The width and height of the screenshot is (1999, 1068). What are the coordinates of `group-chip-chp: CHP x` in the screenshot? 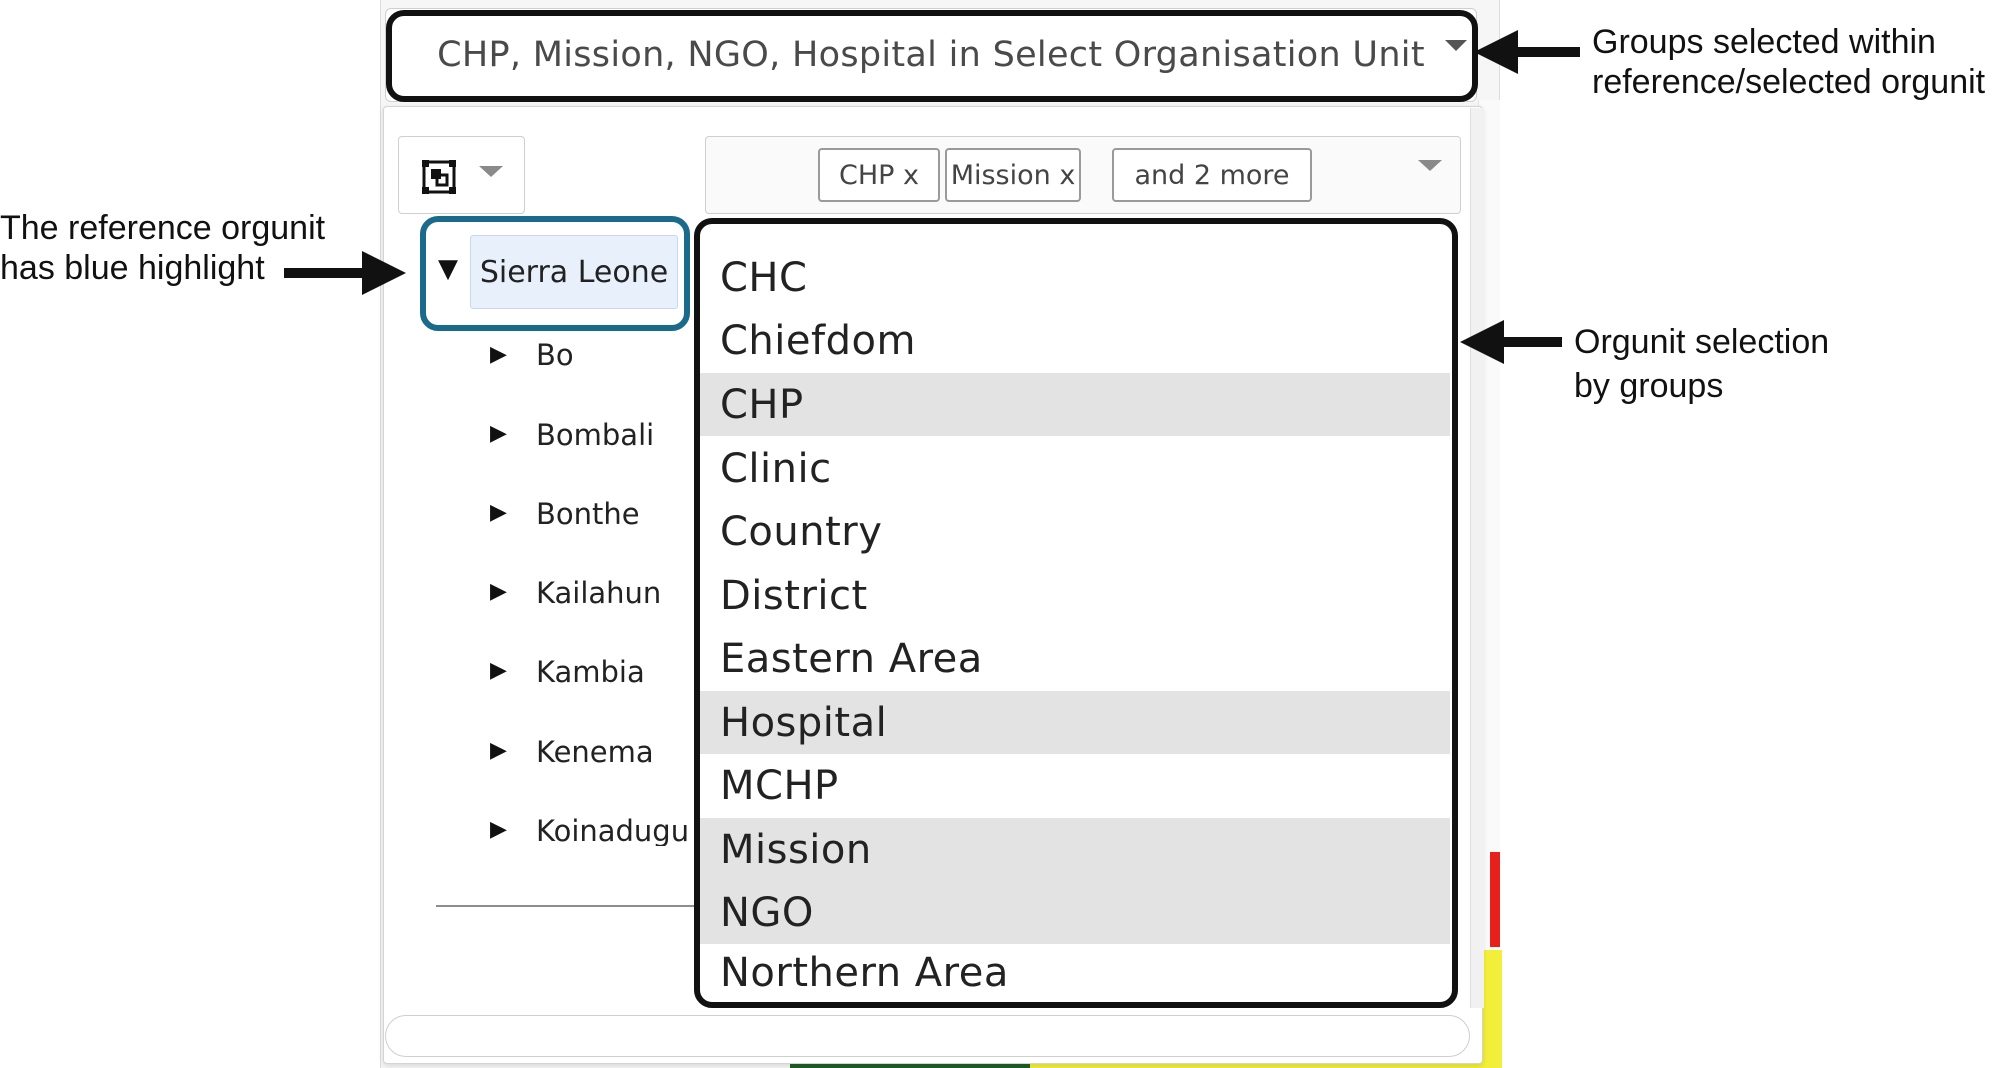 It's located at (879, 175).